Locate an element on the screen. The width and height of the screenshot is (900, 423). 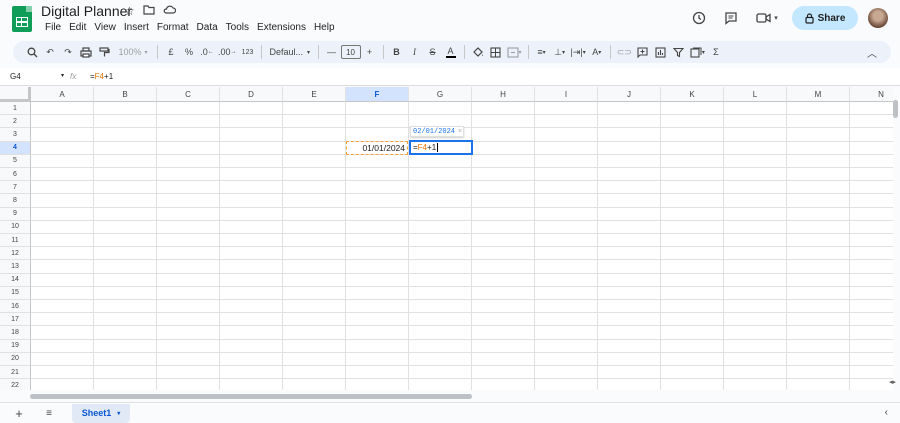
bold-button: B is located at coordinates (397, 52).